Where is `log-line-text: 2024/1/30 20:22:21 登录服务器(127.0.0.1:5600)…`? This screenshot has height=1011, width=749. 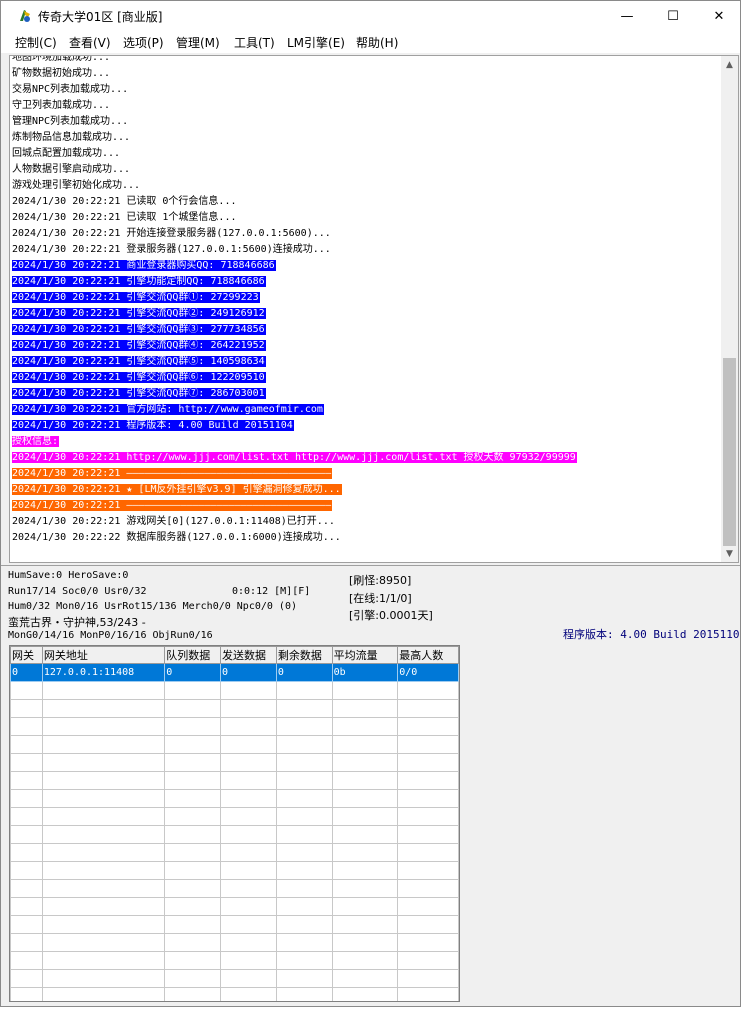 log-line-text: 2024/1/30 20:22:21 登录服务器(127.0.0.1:5600)… is located at coordinates (171, 249).